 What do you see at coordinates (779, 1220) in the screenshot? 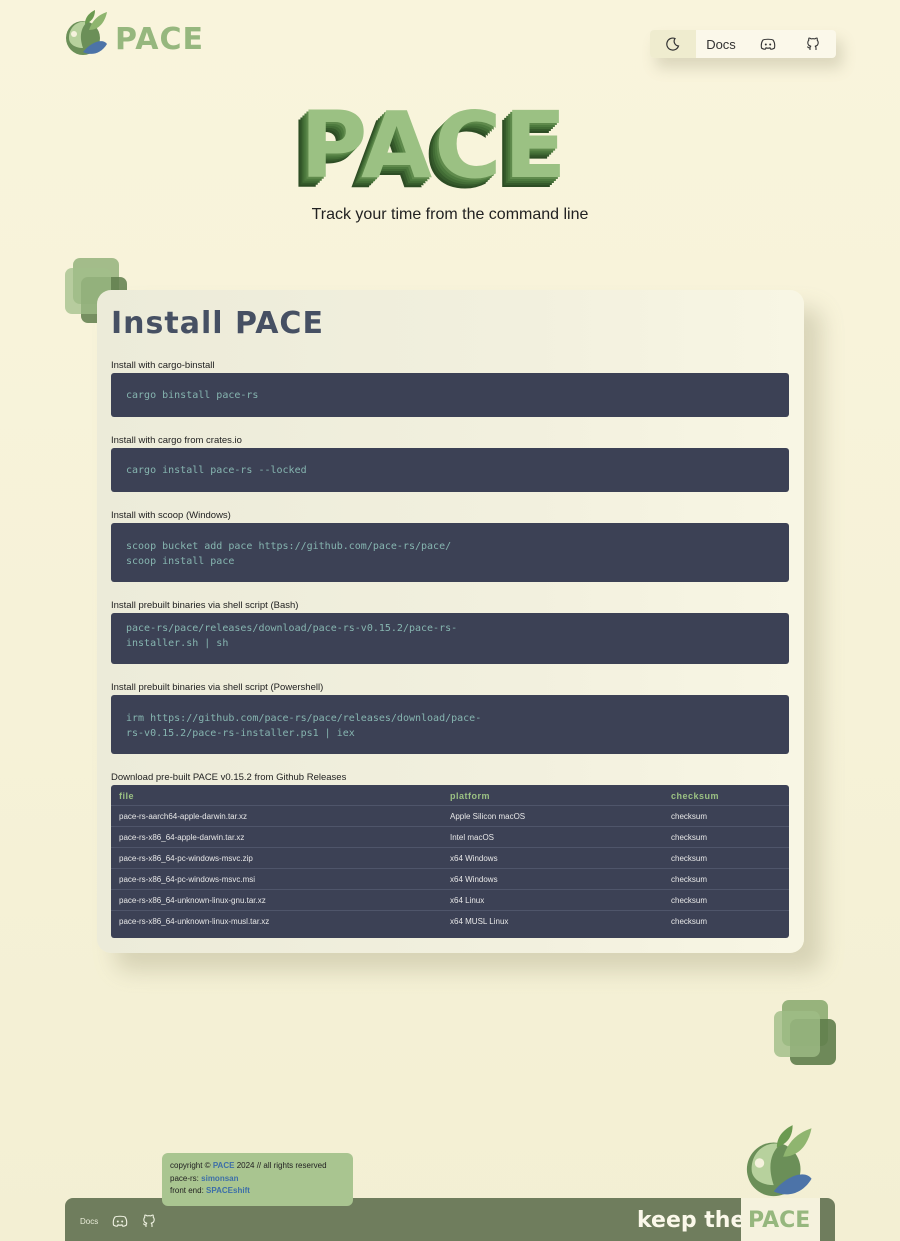
I see `footer-pace: PACE` at bounding box center [779, 1220].